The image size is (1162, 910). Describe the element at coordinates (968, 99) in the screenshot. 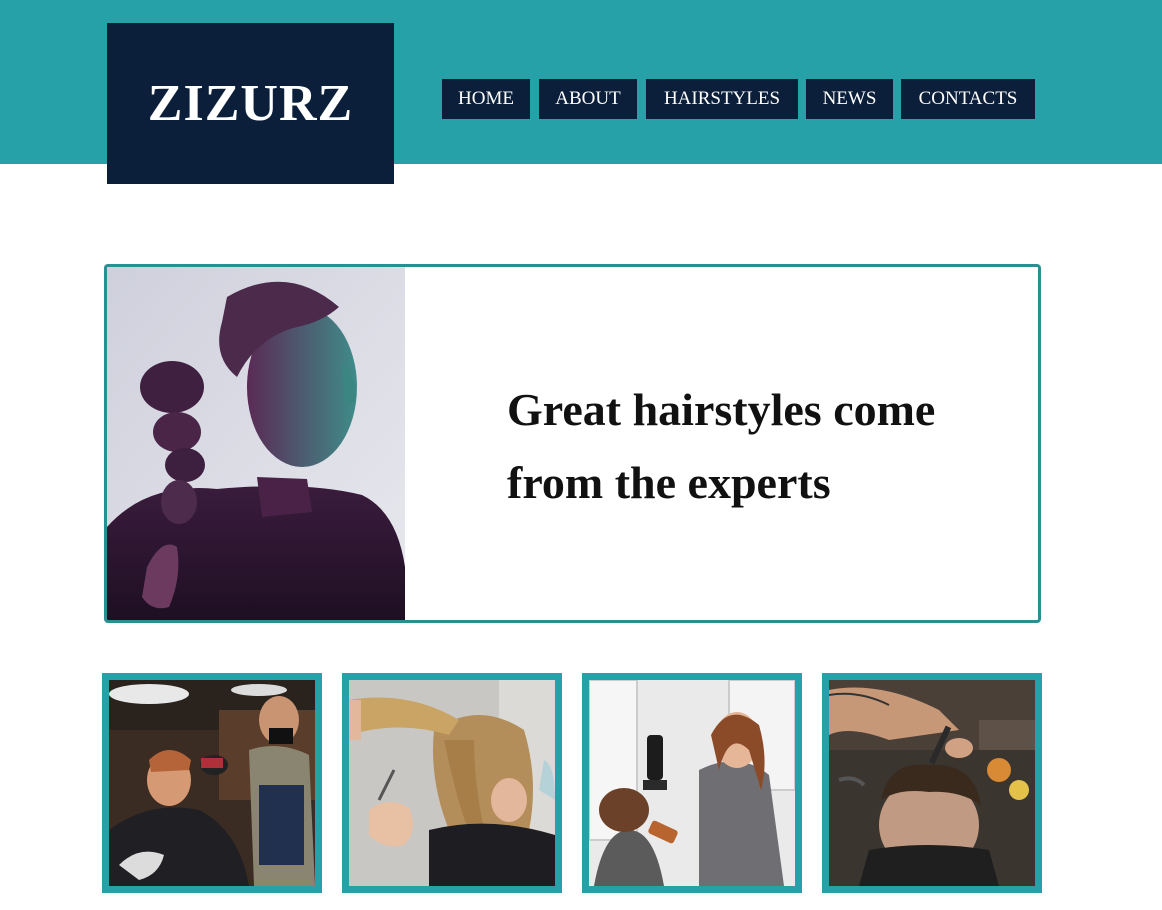

I see `nav-contacts: CONTACTS` at that location.